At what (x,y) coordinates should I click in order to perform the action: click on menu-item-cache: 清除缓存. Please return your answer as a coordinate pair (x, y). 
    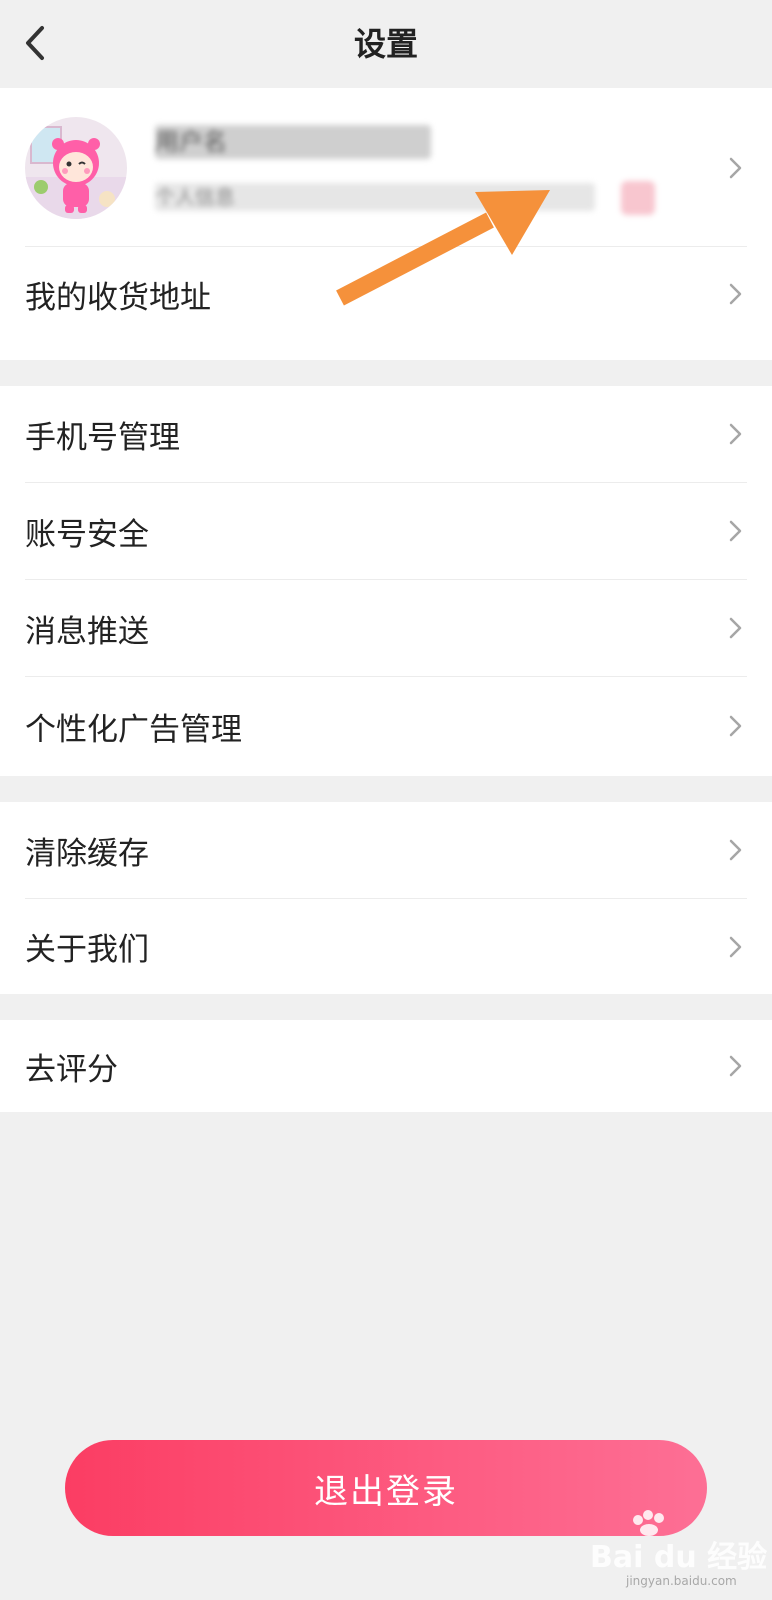
    Looking at the image, I should click on (386, 850).